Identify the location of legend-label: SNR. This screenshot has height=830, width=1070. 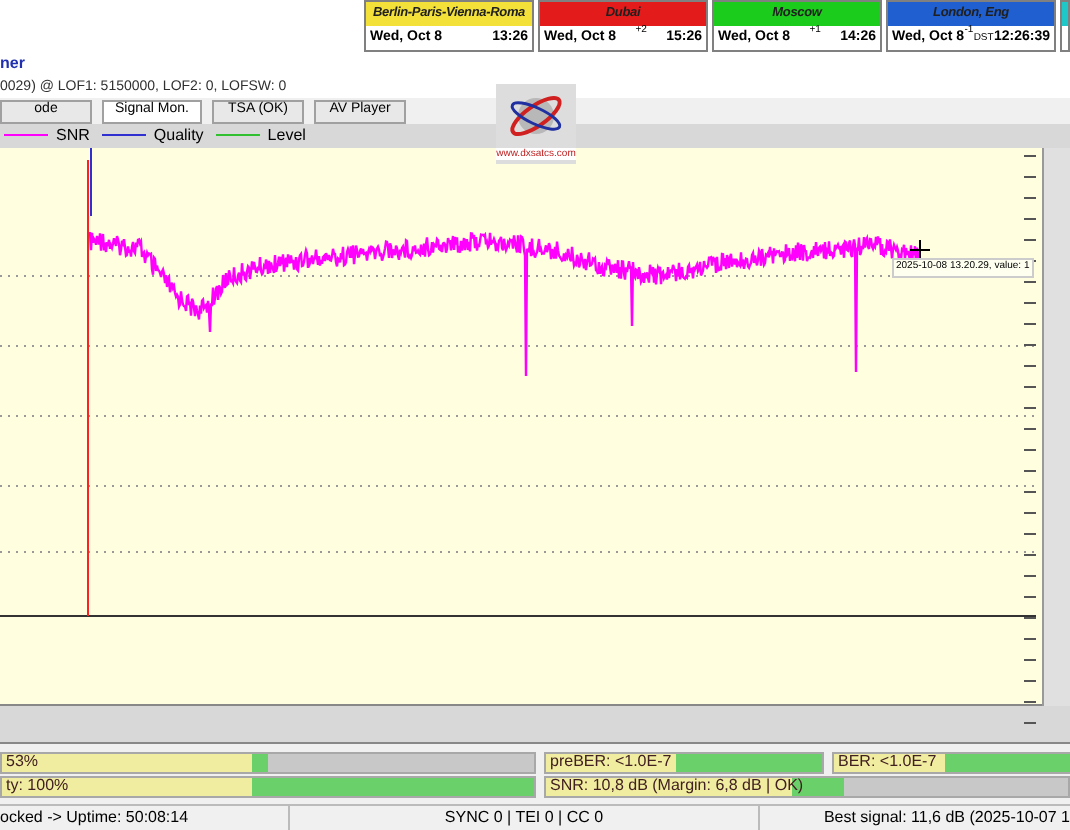
(73, 135).